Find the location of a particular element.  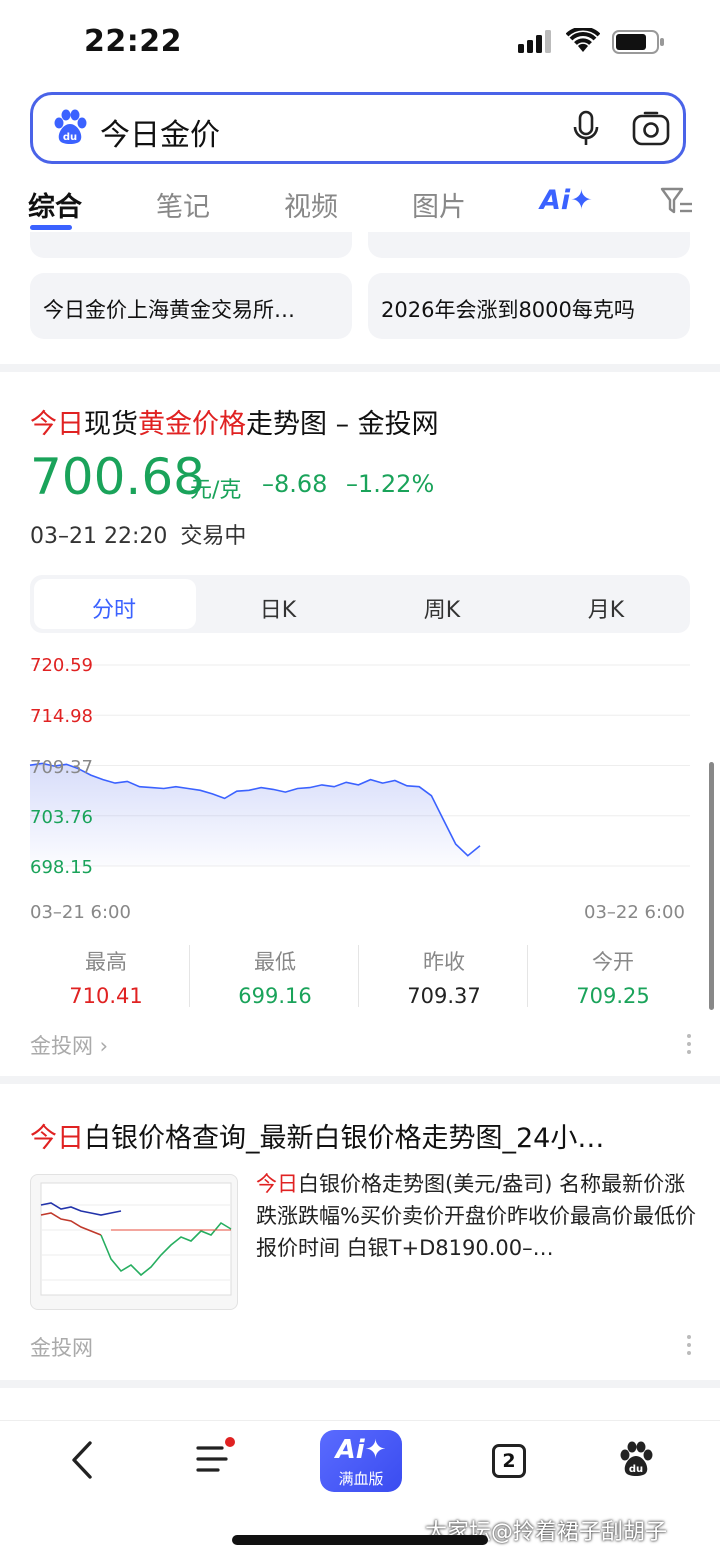

camera-icon is located at coordinates (651, 129).